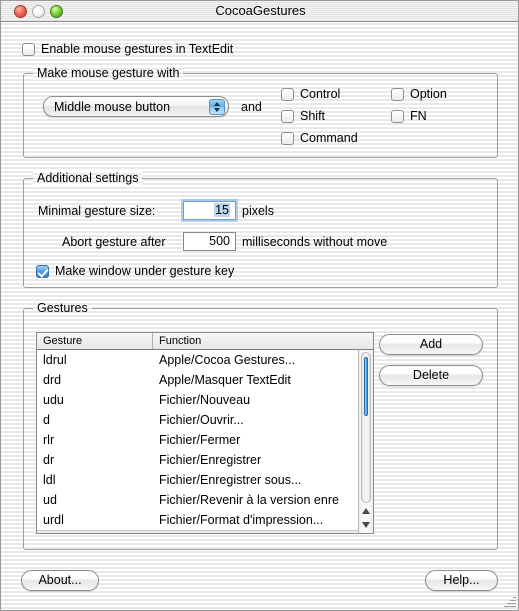 This screenshot has height=611, width=519. I want to click on modifier-shift-row: Shift, so click(303, 116).